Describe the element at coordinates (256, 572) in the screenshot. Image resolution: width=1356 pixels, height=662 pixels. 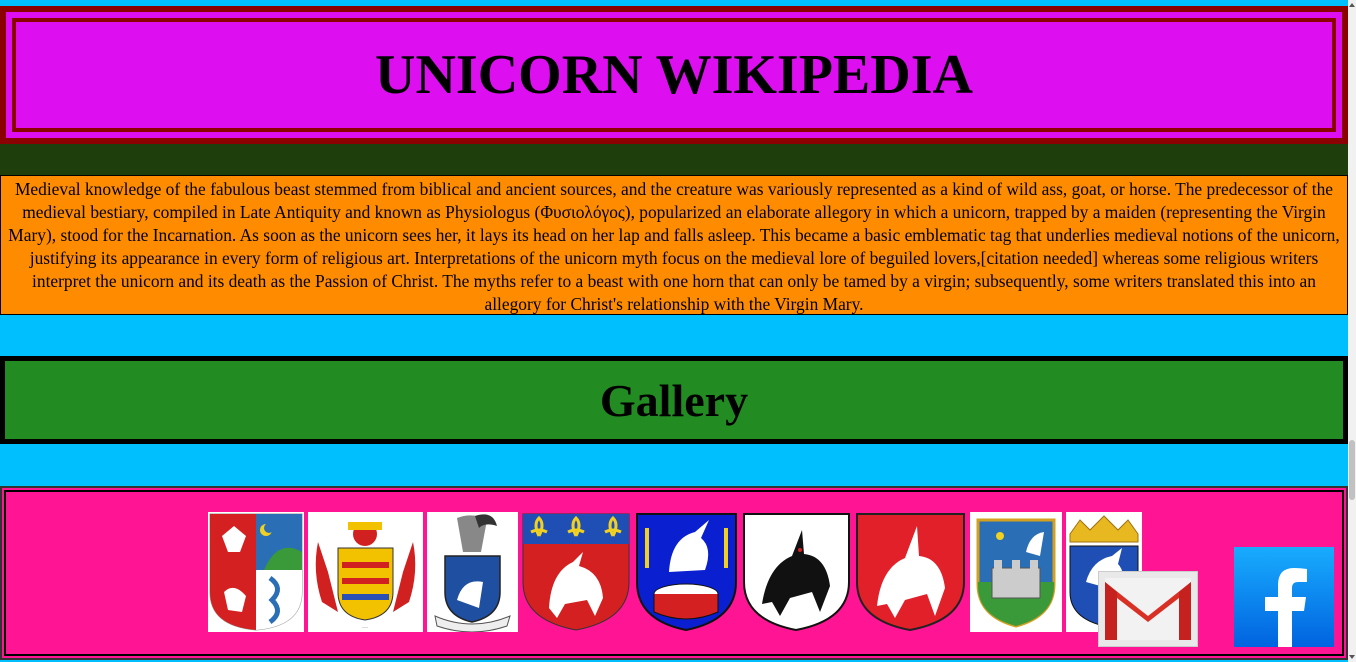
I see `coat-of-arms-eagle-unicorn-icon` at that location.